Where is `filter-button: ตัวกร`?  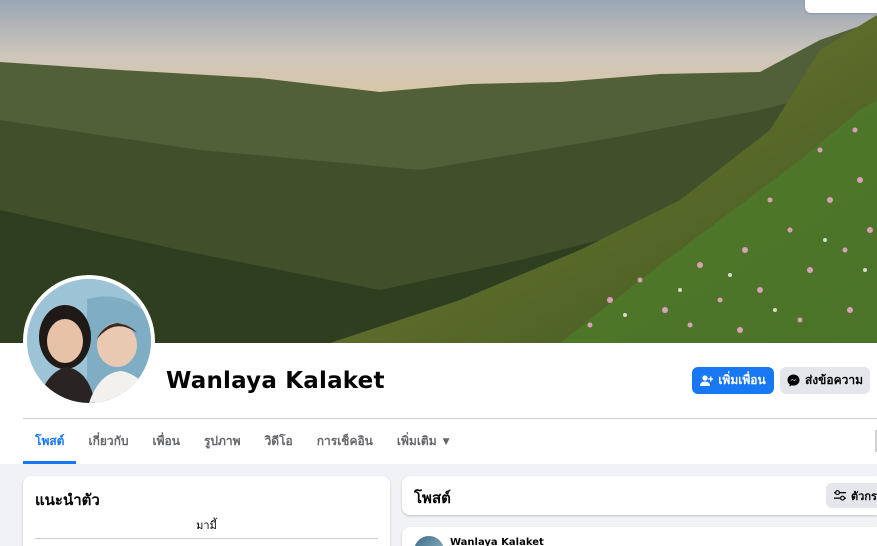 filter-button: ตัวกร is located at coordinates (851, 495).